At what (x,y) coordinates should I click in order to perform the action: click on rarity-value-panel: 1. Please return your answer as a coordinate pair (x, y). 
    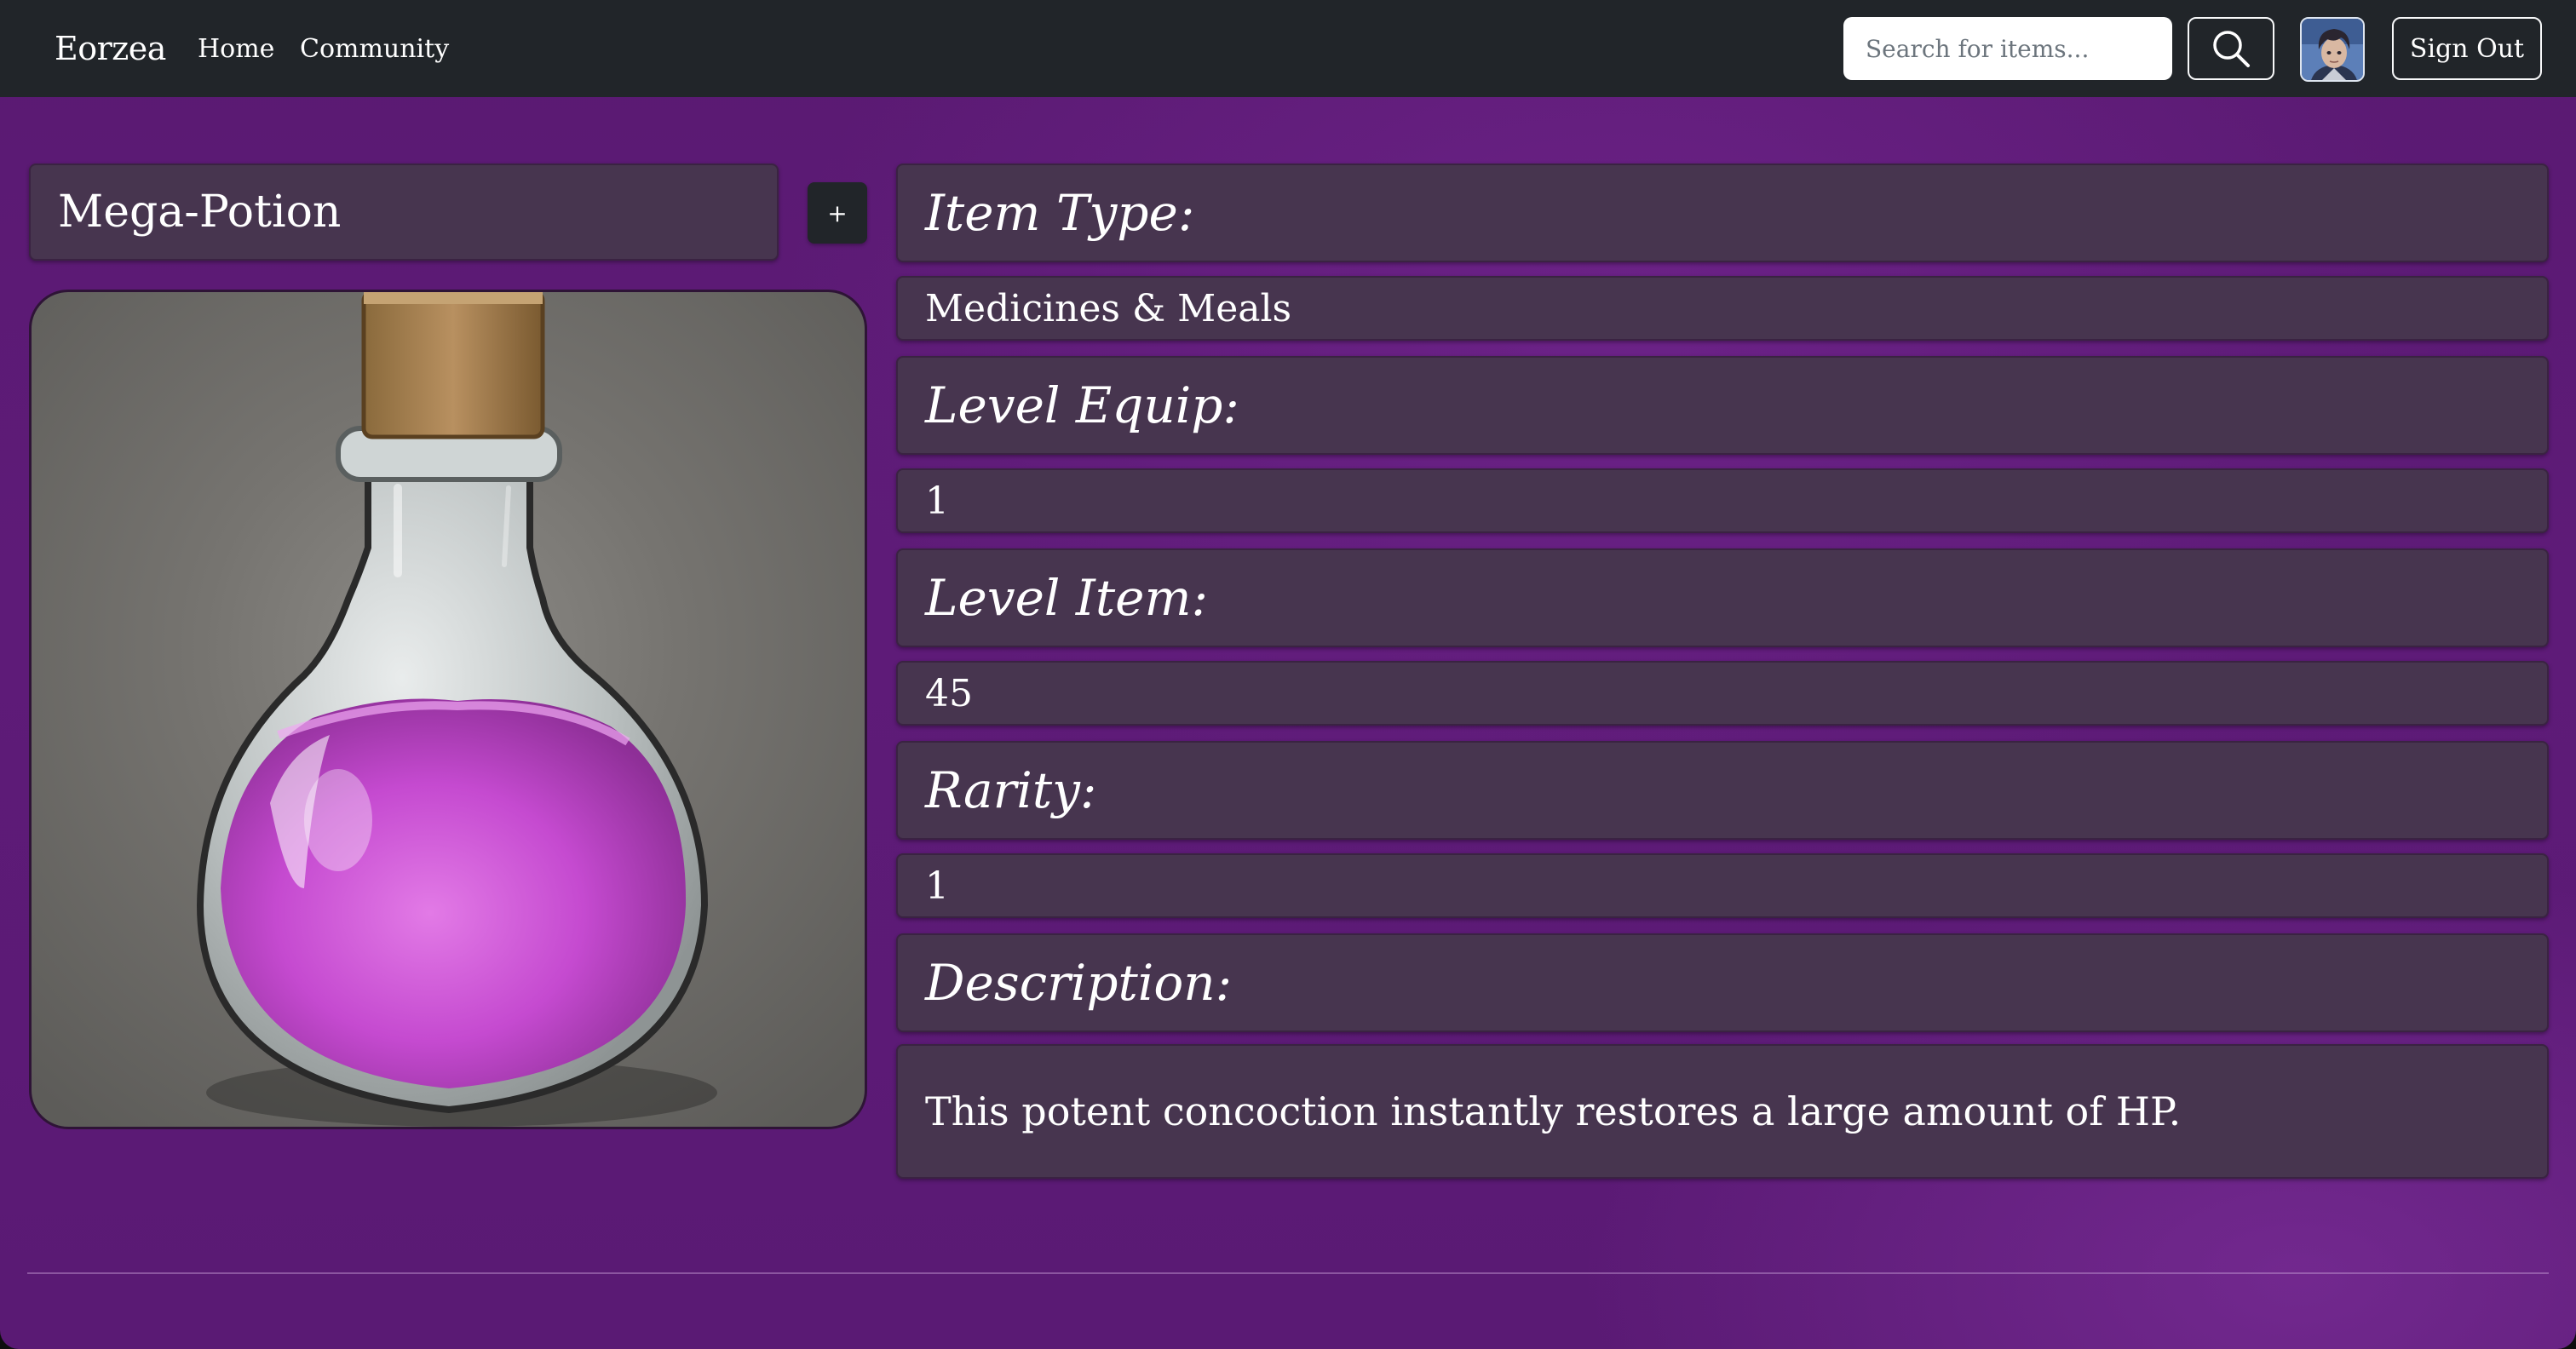
    Looking at the image, I should click on (1723, 886).